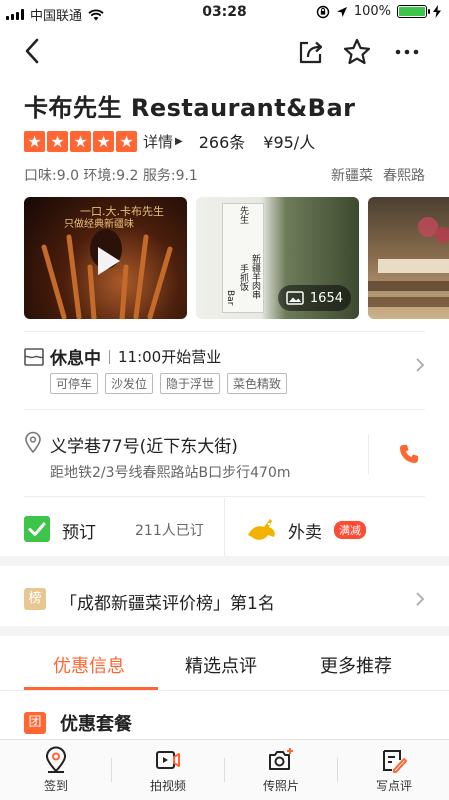 The image size is (449, 800). What do you see at coordinates (190, 108) in the screenshot?
I see `shop-name: 卡布先生 Restaurant&Bar` at bounding box center [190, 108].